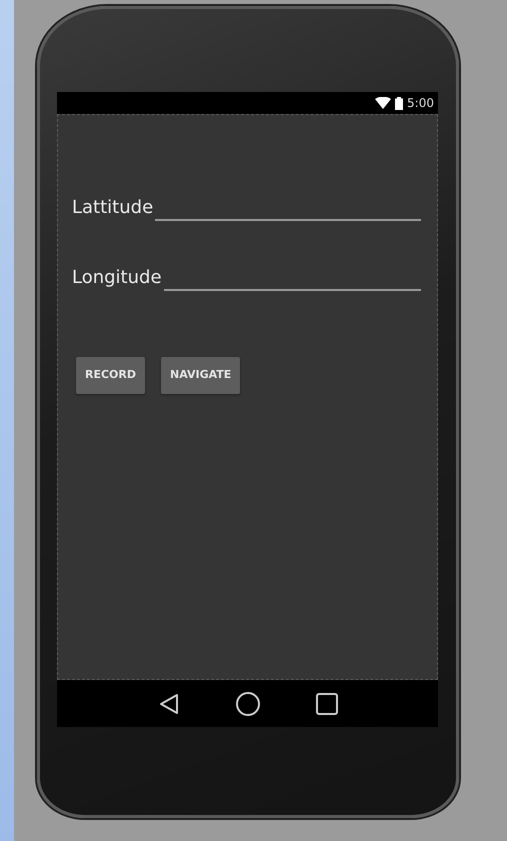  I want to click on wifi-icon, so click(383, 103).